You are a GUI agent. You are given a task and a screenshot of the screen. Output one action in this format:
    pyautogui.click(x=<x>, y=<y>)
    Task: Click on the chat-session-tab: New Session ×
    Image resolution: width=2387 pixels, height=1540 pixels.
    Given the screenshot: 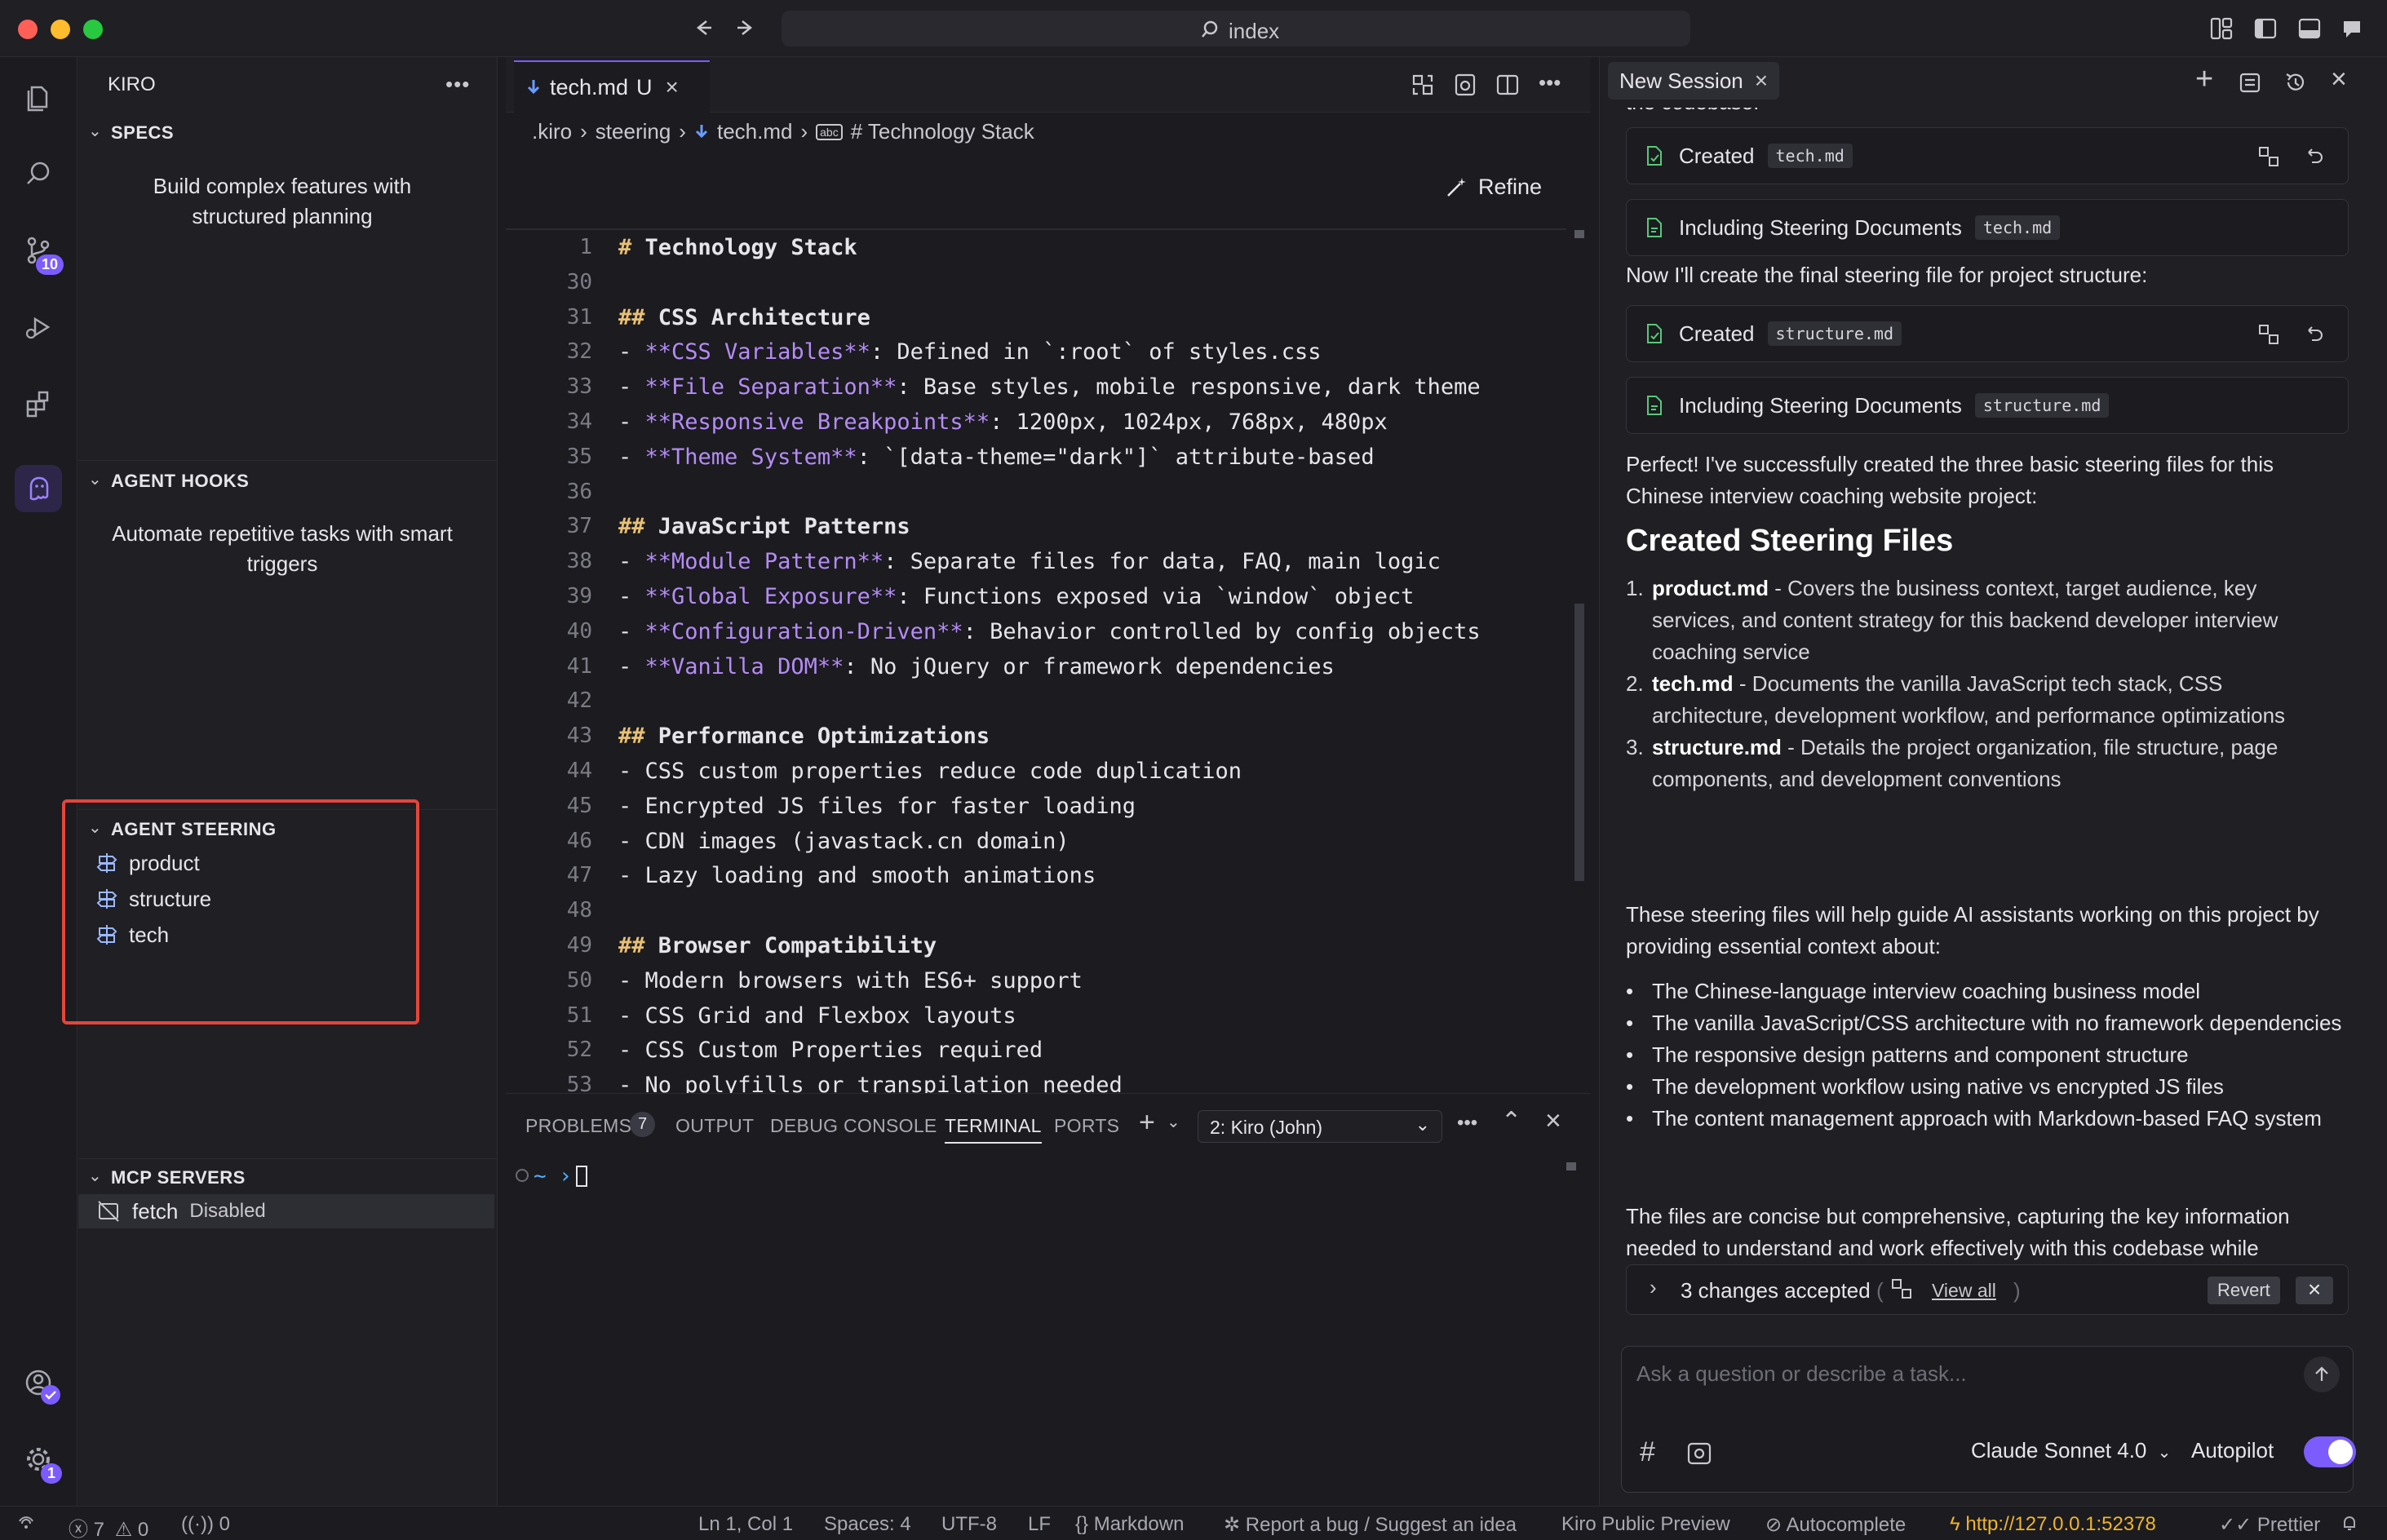 What is the action you would take?
    pyautogui.click(x=1694, y=81)
    